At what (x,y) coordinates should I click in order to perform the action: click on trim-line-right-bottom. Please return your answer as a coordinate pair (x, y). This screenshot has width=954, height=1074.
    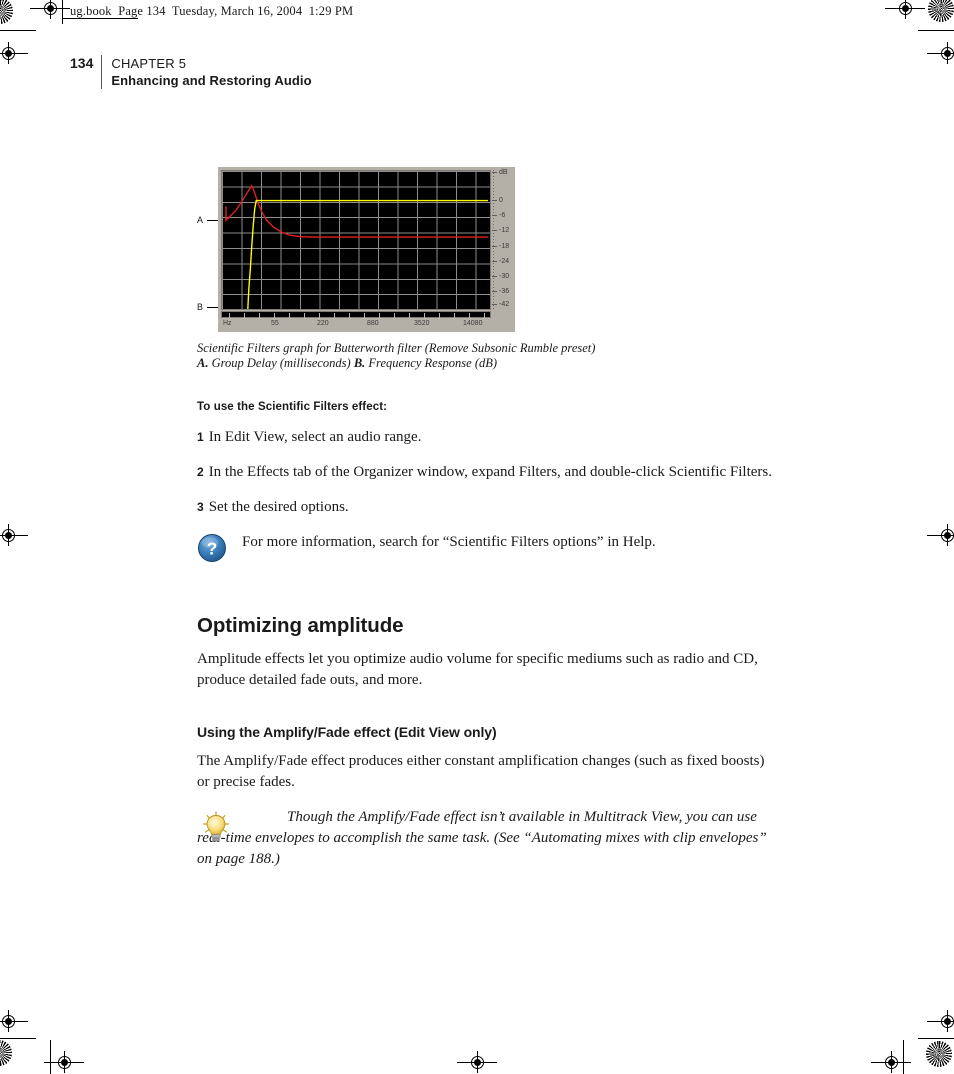
    Looking at the image, I should click on (936, 1038).